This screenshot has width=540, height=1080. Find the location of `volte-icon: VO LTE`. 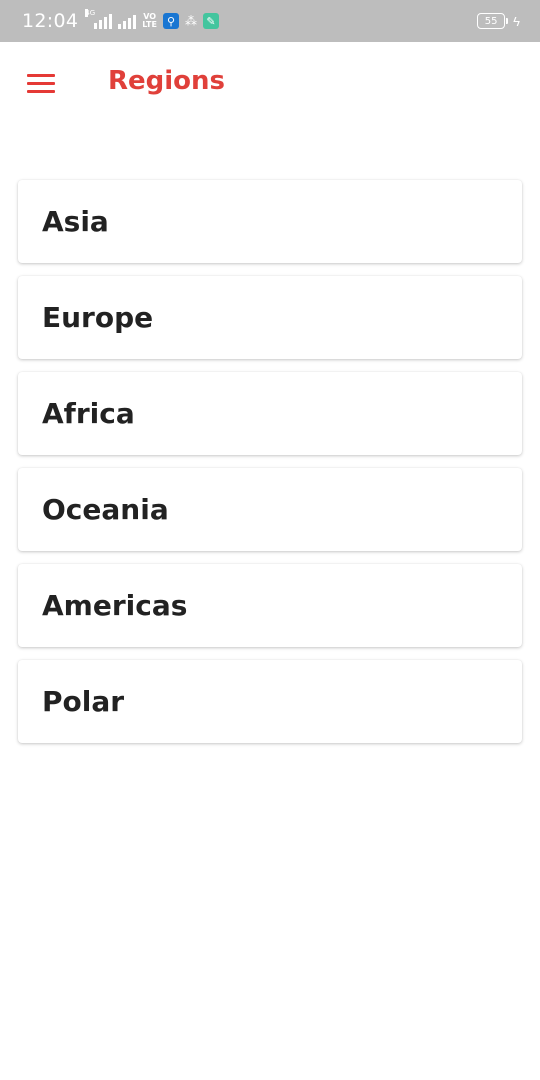

volte-icon: VO LTE is located at coordinates (149, 21).